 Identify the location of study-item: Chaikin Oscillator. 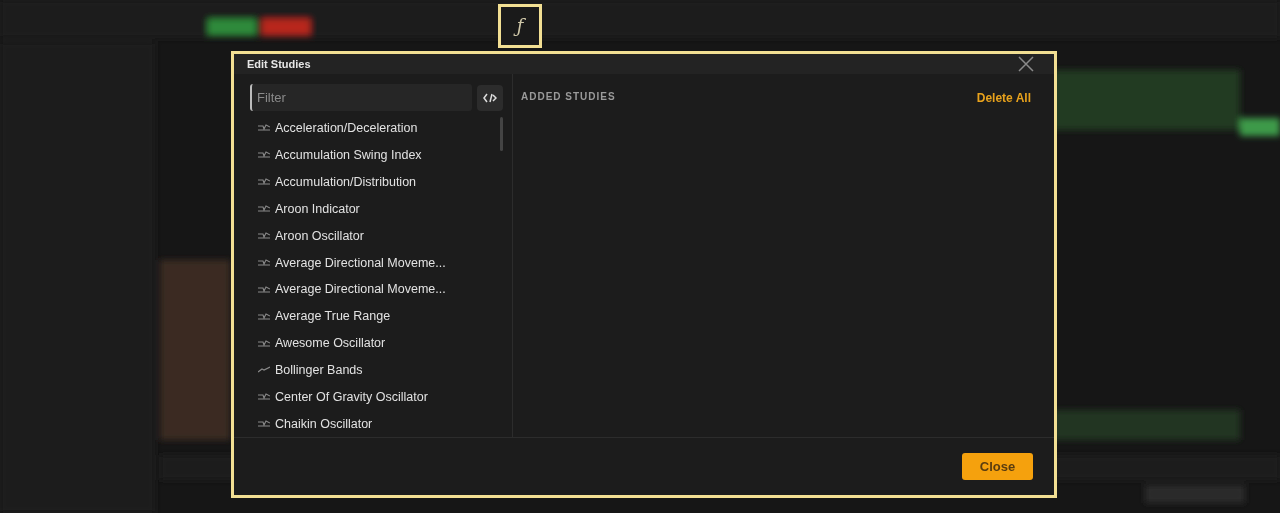
(324, 424).